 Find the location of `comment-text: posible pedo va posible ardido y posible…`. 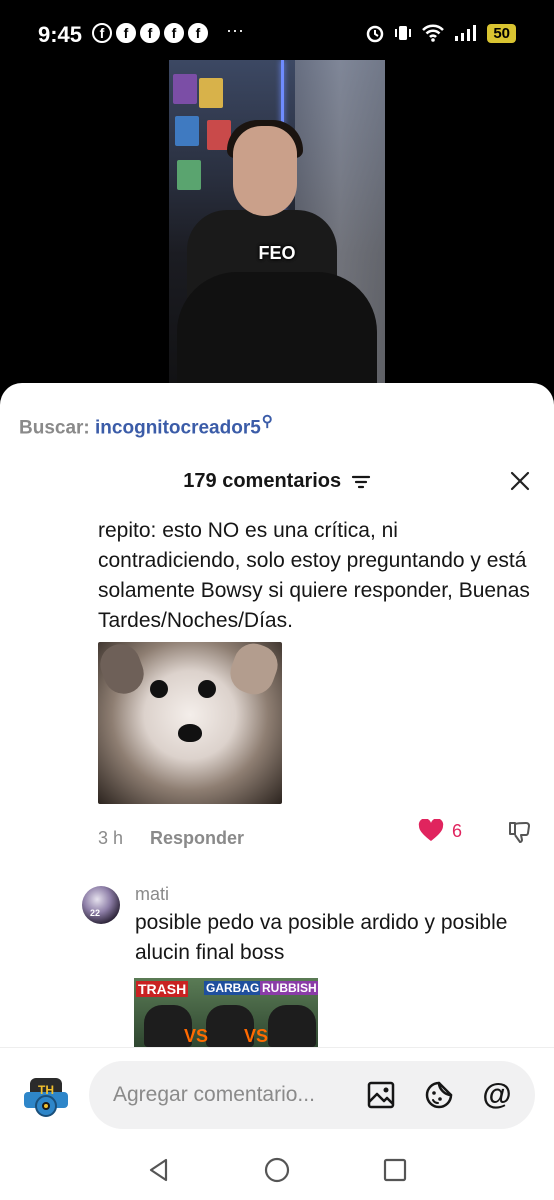

comment-text: posible pedo va posible ardido y posible… is located at coordinates (321, 937).